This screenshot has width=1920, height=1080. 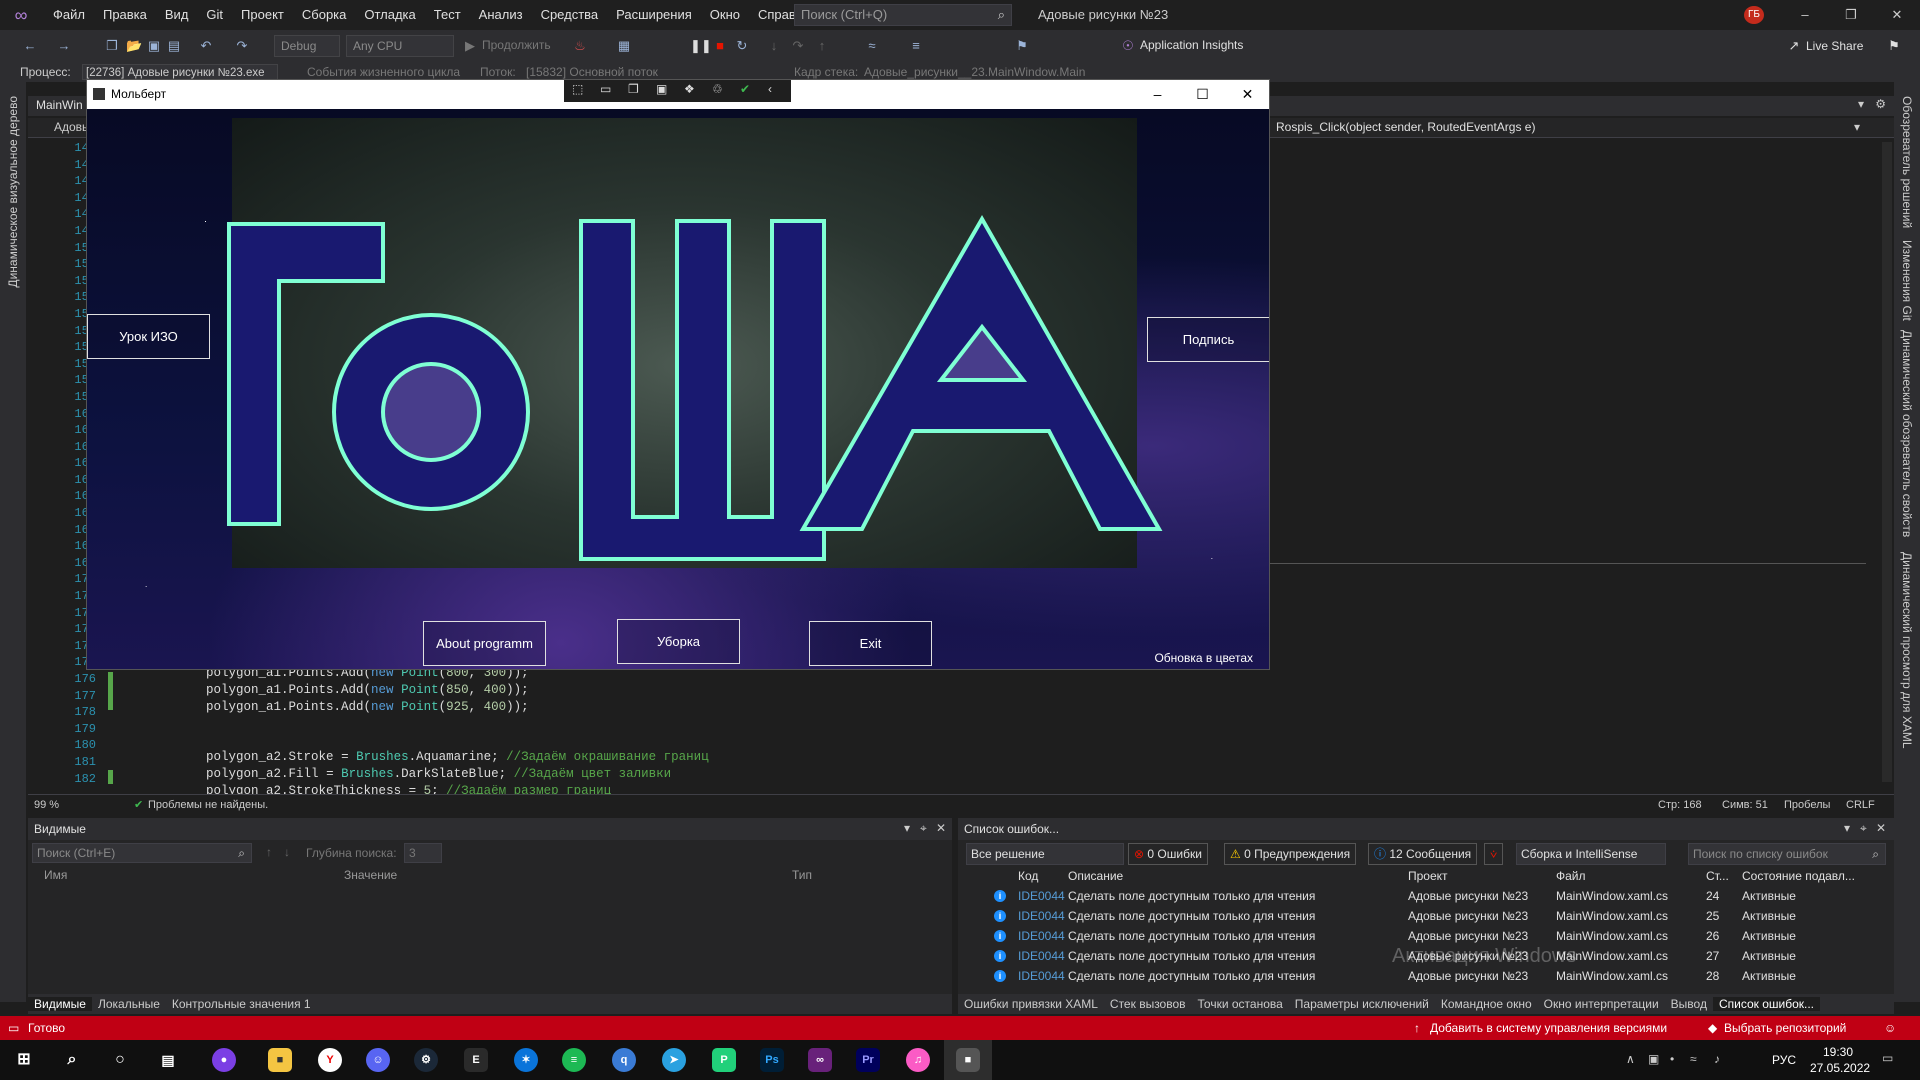 What do you see at coordinates (916, 46) in the screenshot?
I see `thread-icon: ≡` at bounding box center [916, 46].